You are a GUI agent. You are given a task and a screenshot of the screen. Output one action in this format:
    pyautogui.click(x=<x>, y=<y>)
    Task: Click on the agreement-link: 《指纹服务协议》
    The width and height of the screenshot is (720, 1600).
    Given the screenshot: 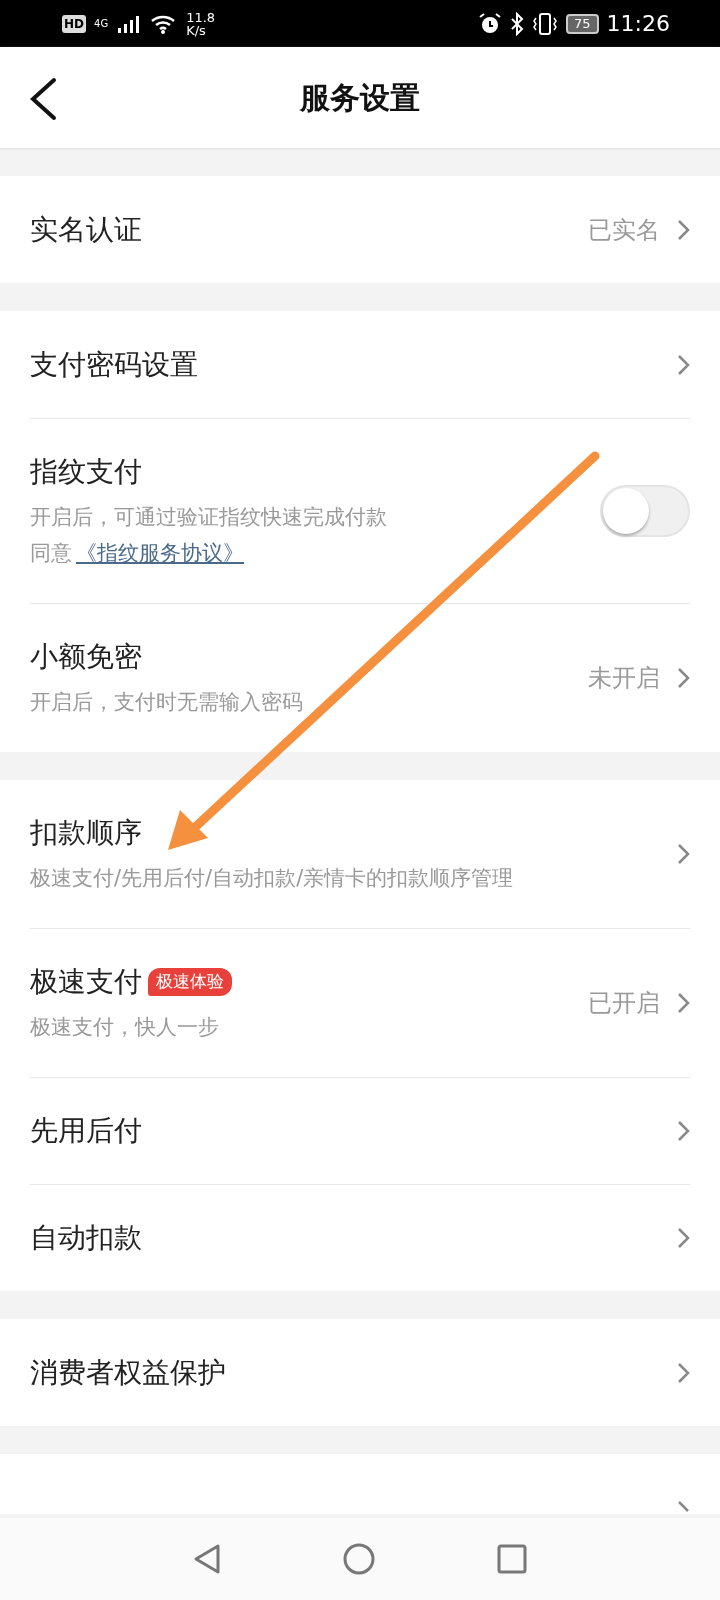 What is the action you would take?
    pyautogui.click(x=160, y=553)
    